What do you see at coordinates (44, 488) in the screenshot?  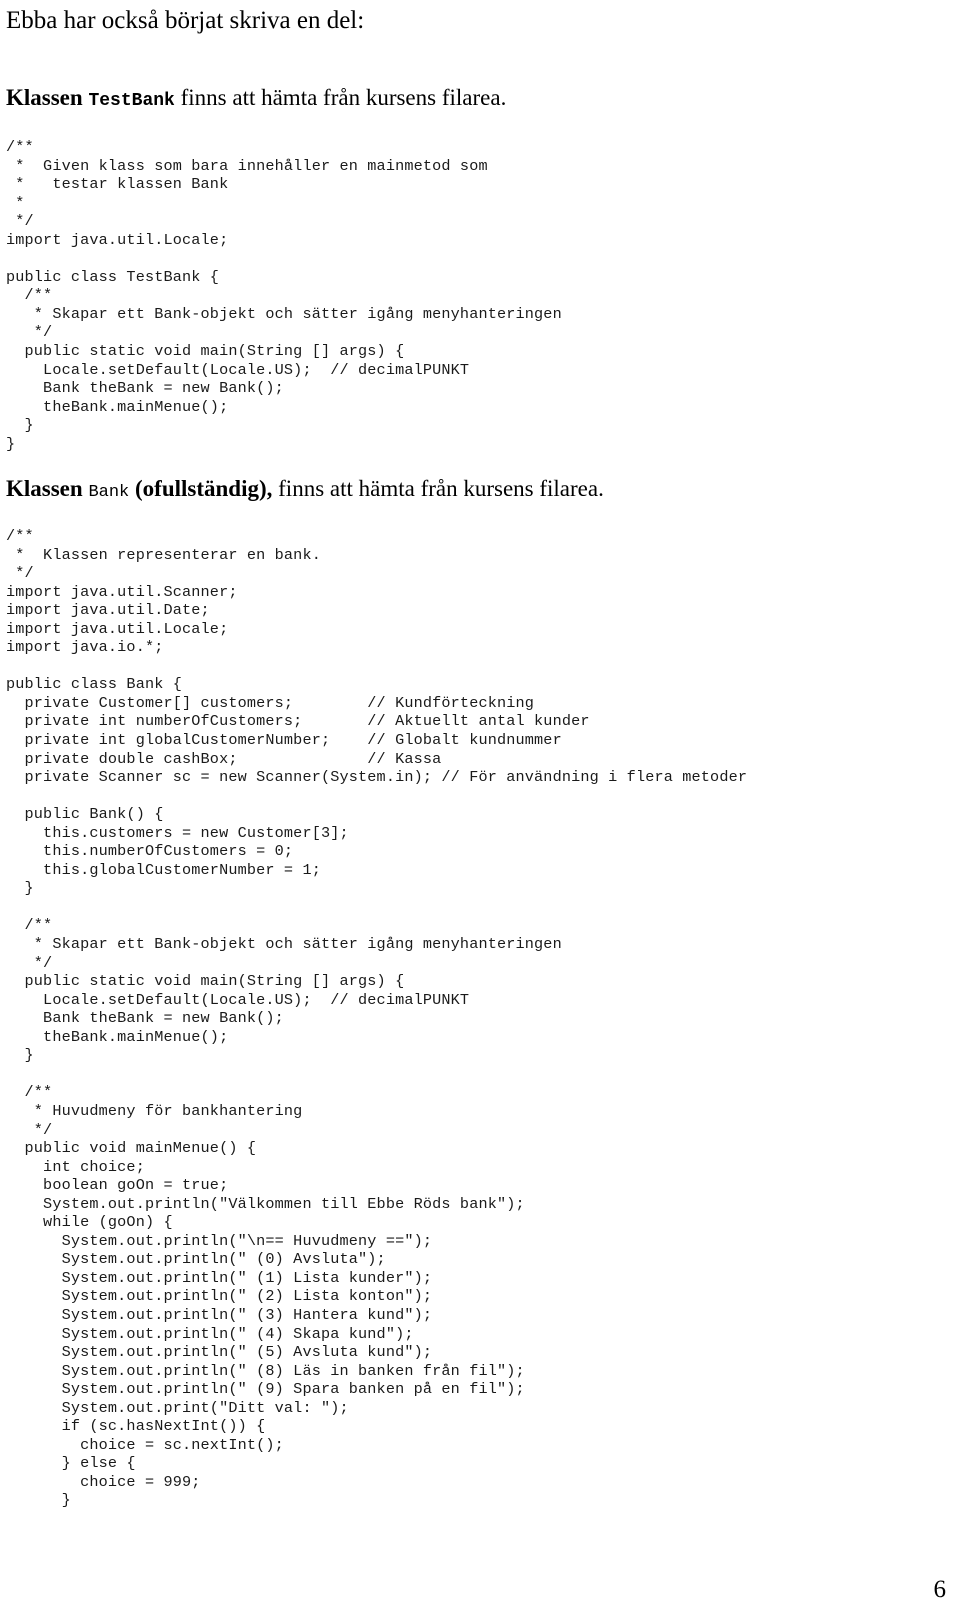 I see `heading-bank-prefix: Klassen` at bounding box center [44, 488].